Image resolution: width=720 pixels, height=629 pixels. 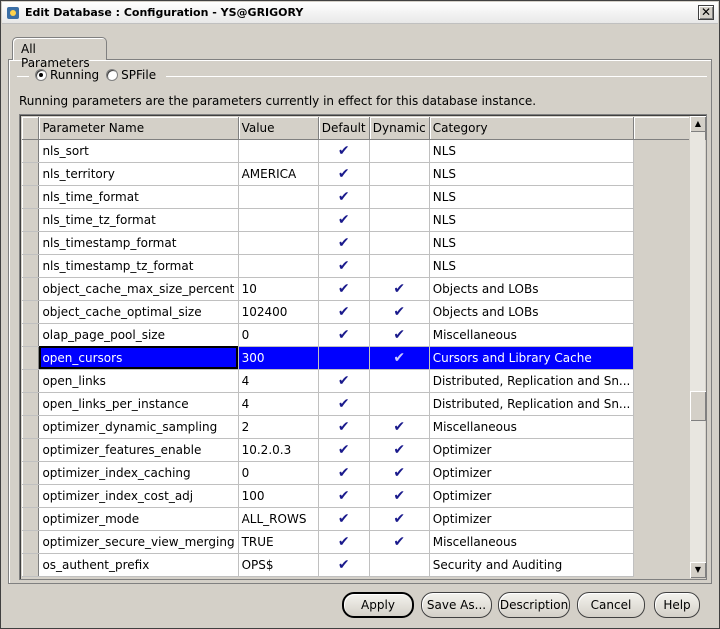 What do you see at coordinates (138, 220) in the screenshot?
I see `parameter-name-cell: nls_time_tz_format` at bounding box center [138, 220].